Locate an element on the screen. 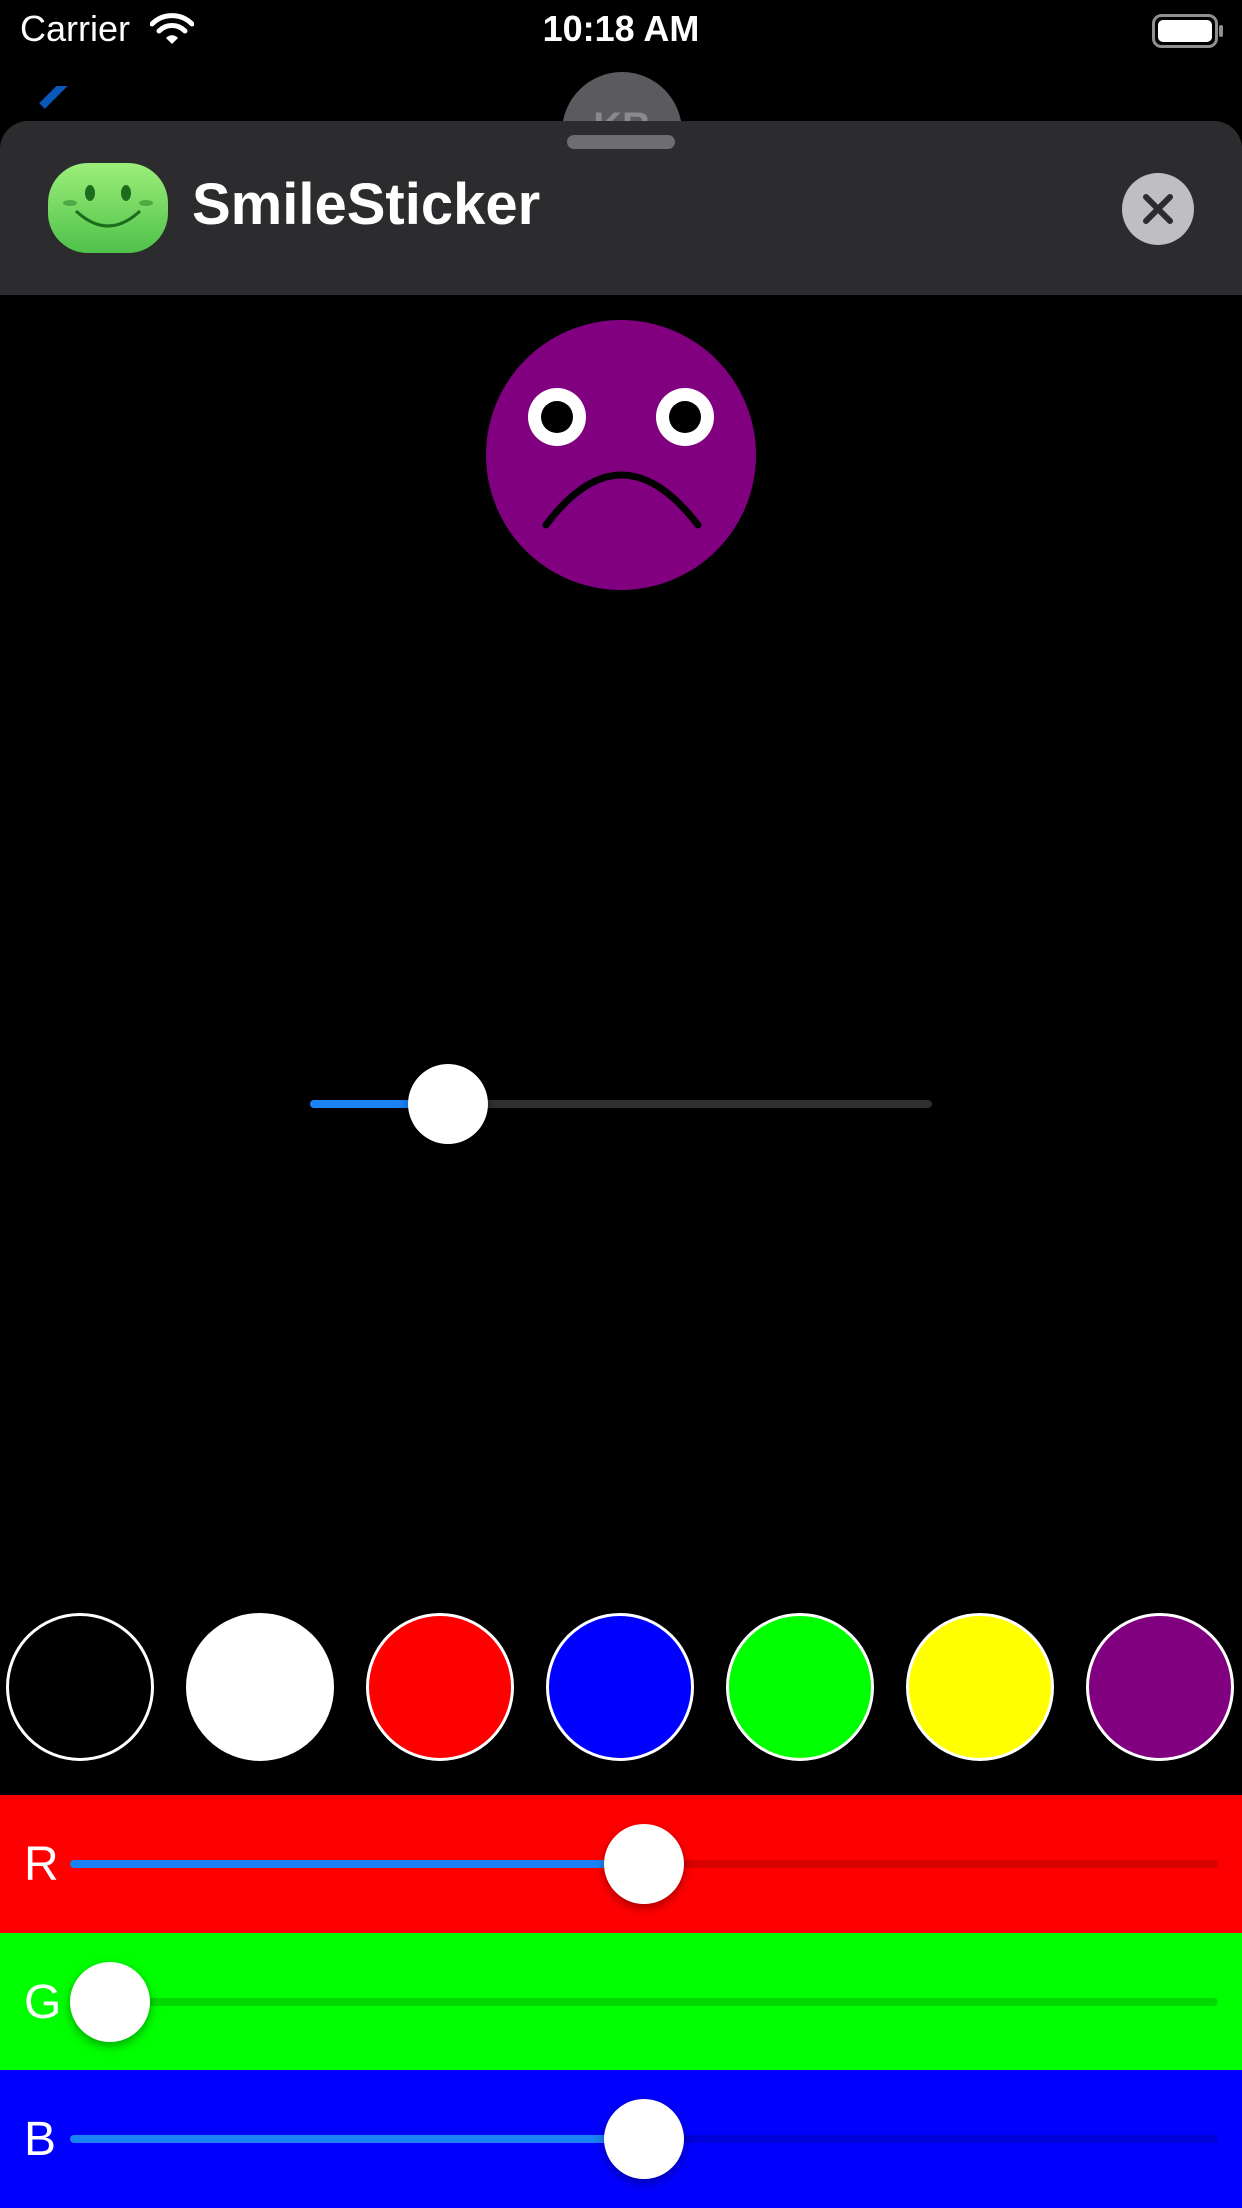 This screenshot has width=1242, height=2208. close-button is located at coordinates (1158, 209).